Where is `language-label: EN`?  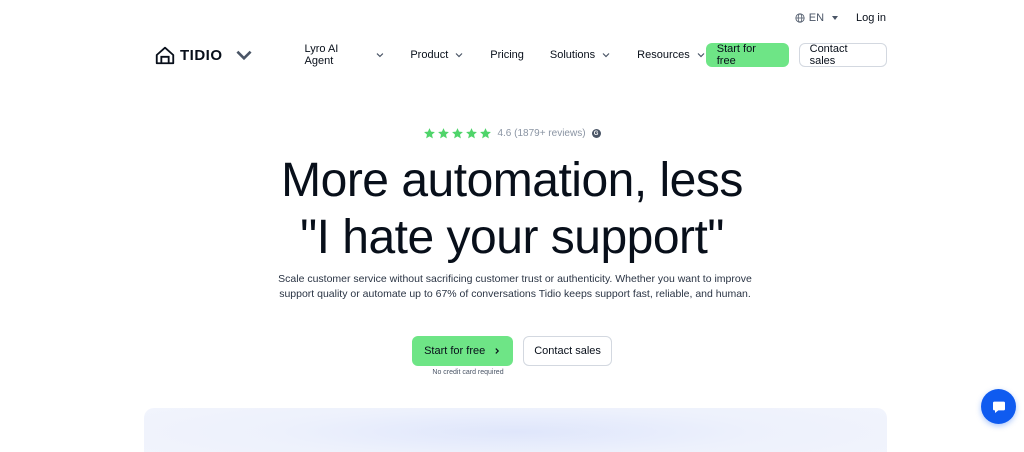
language-label: EN is located at coordinates (816, 18).